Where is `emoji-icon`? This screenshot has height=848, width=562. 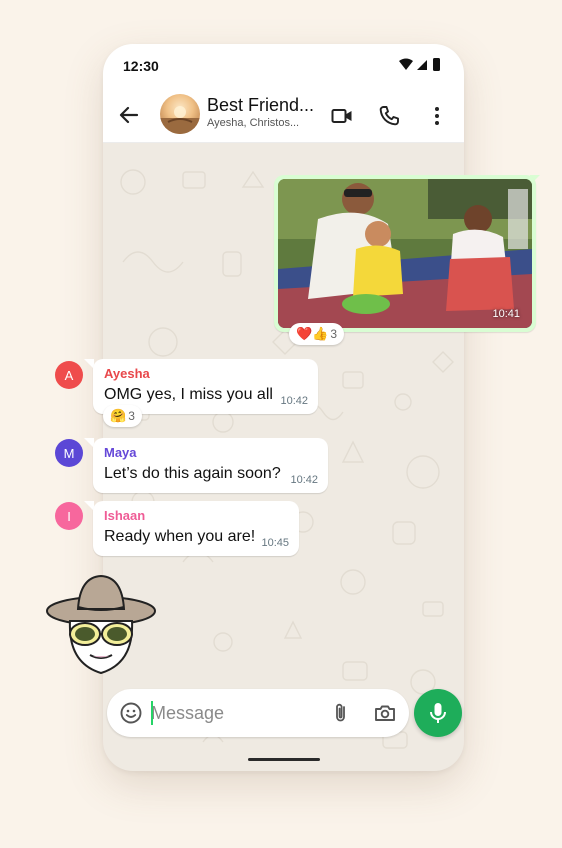
emoji-icon is located at coordinates (131, 713).